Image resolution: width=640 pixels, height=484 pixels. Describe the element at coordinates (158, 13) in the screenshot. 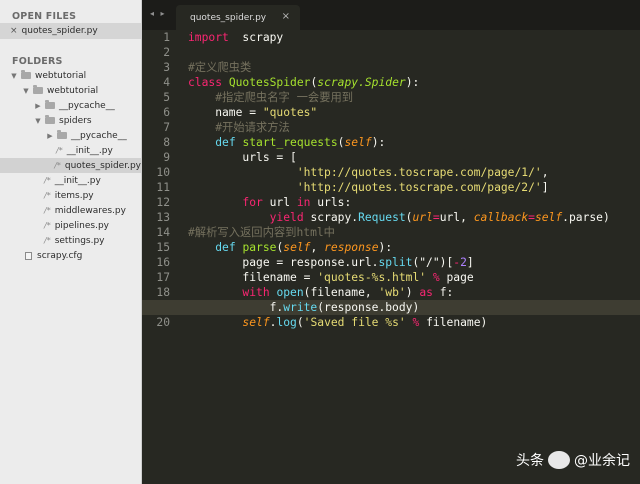

I see `tab-nav-arrows-icon: ◂ ▸` at that location.